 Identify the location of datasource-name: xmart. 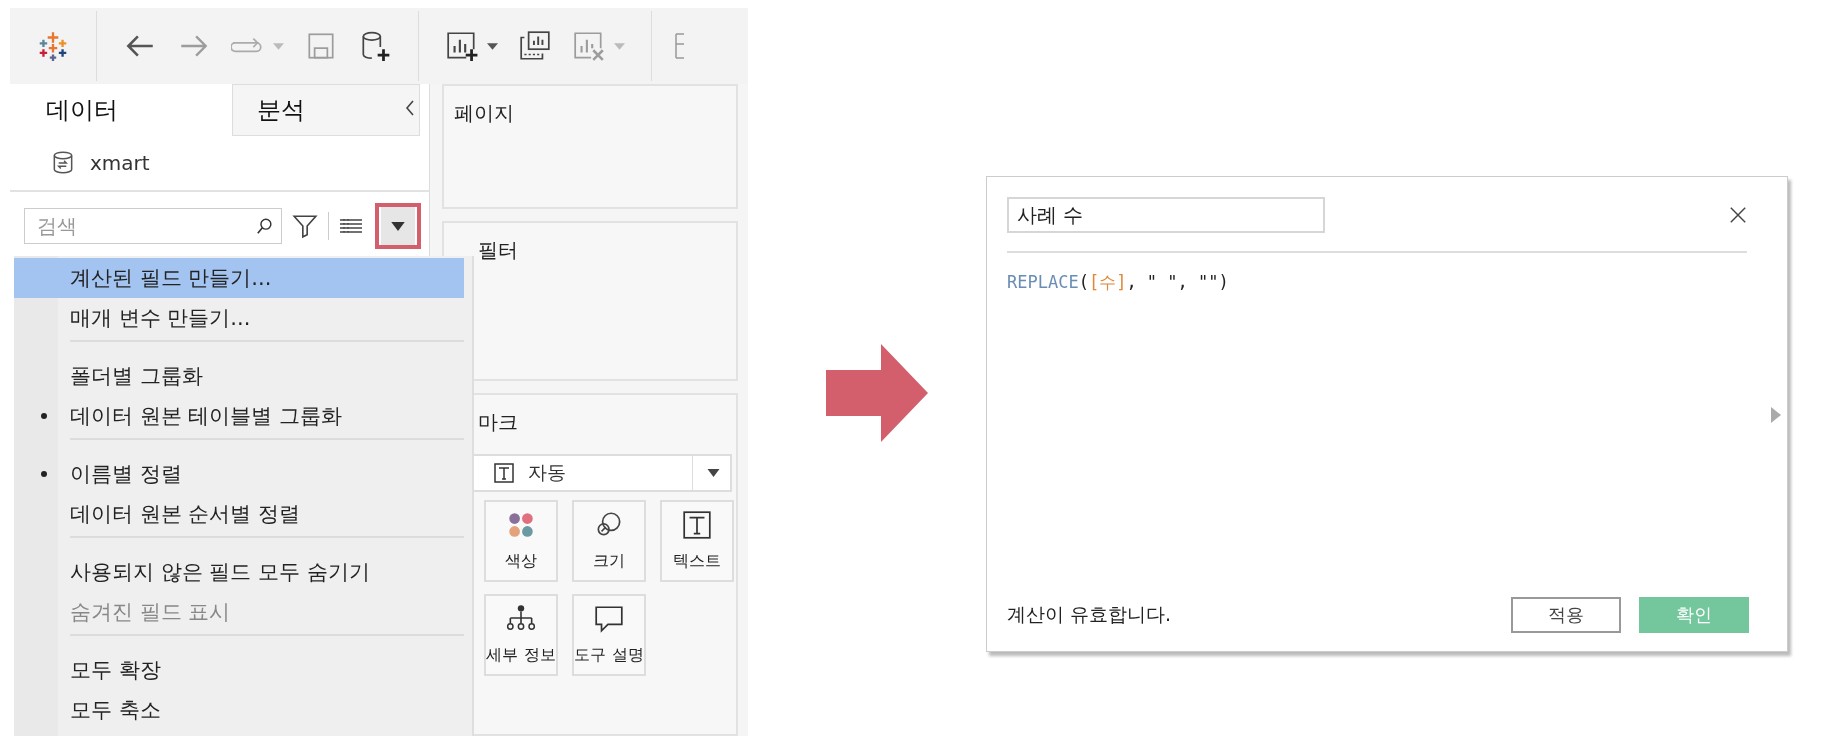
(120, 163).